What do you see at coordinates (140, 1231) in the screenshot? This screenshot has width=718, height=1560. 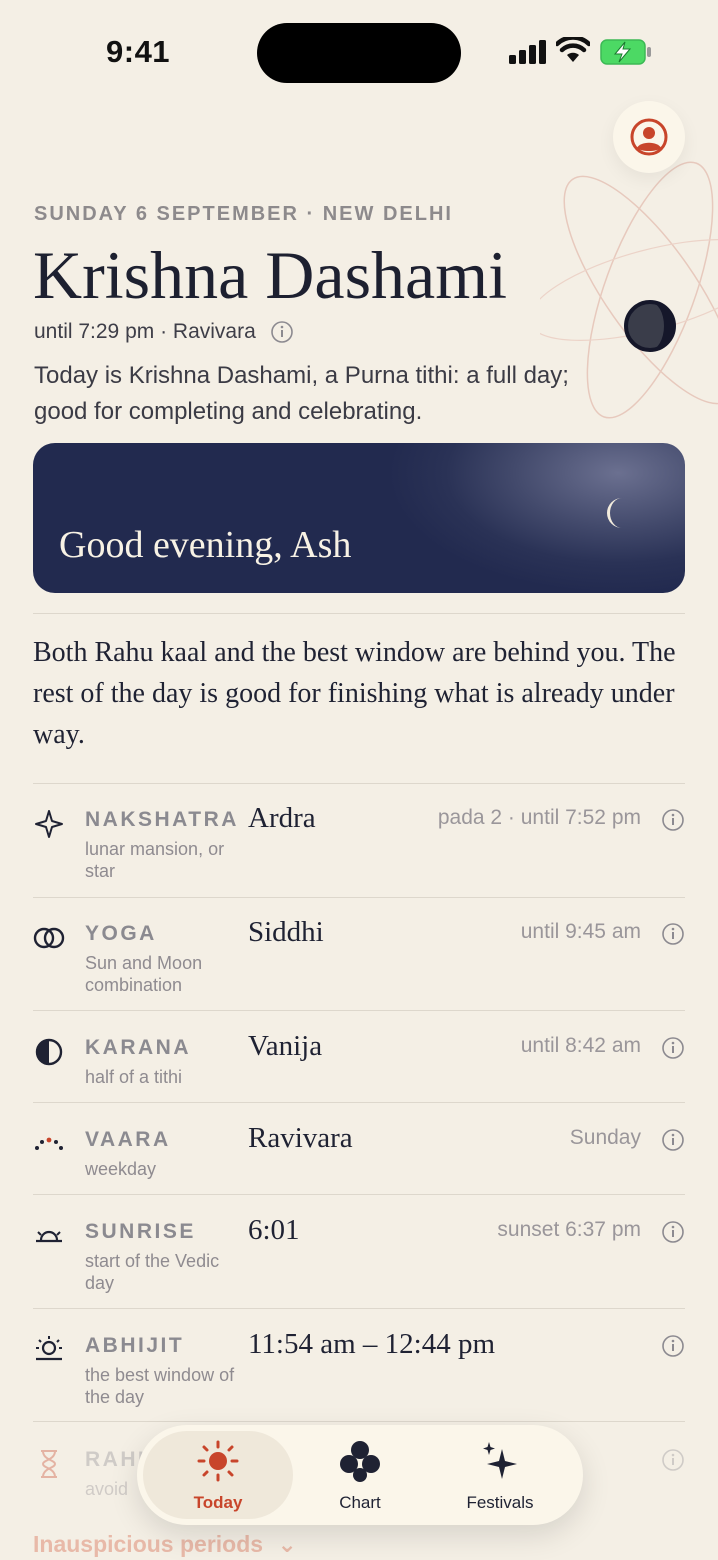 I see `row-label: SUNRISE` at bounding box center [140, 1231].